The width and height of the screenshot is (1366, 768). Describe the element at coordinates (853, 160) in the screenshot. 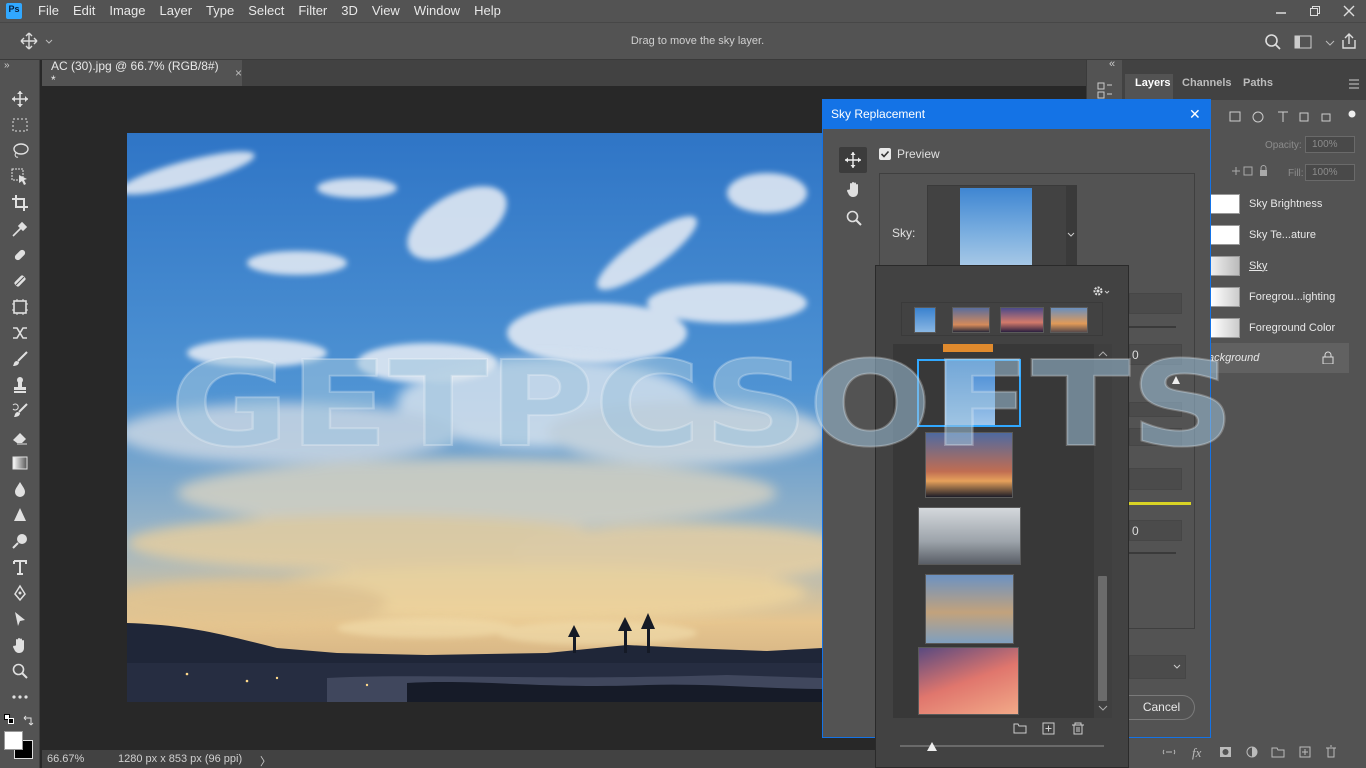

I see `dialog-move-tool-icon` at that location.